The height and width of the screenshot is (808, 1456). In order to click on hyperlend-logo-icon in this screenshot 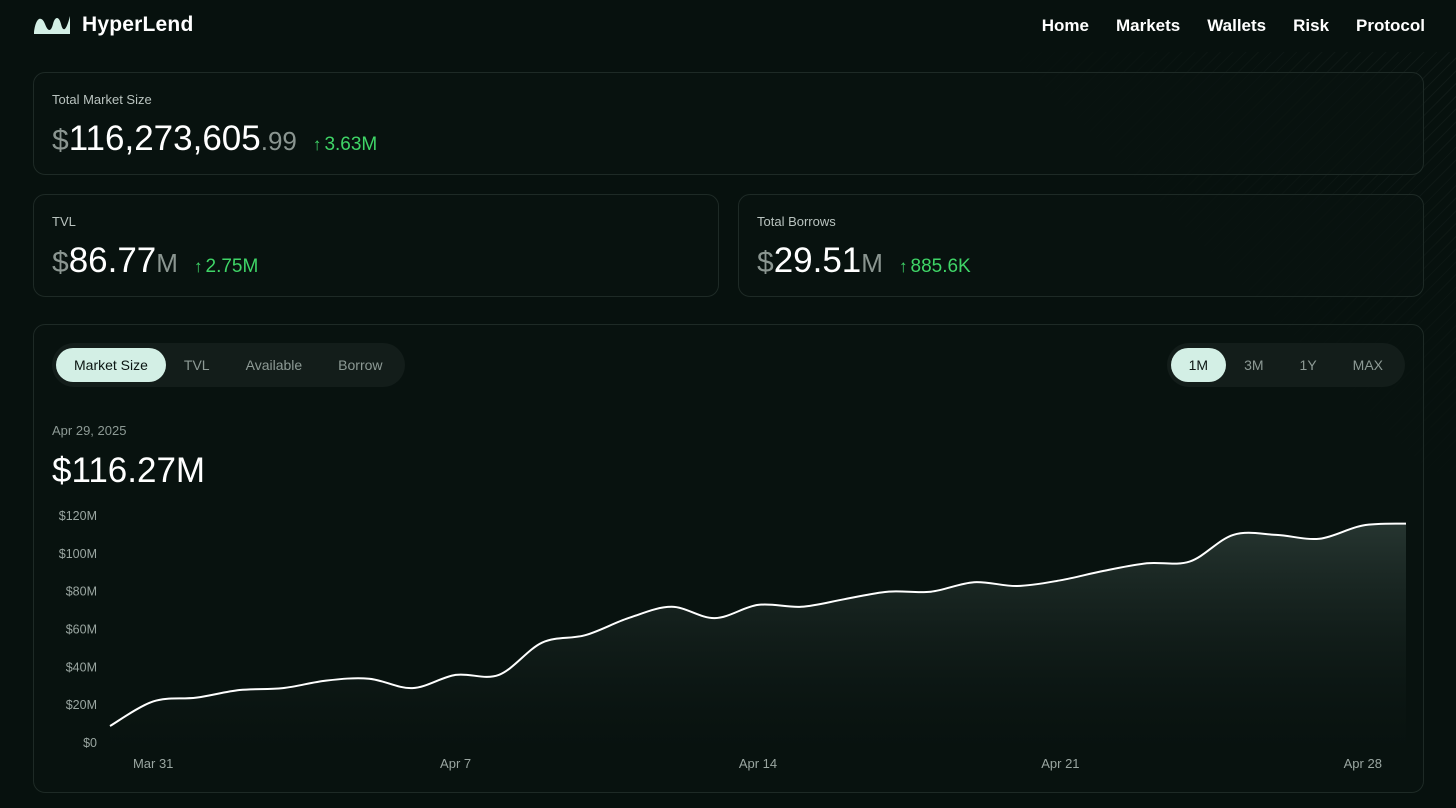, I will do `click(52, 25)`.